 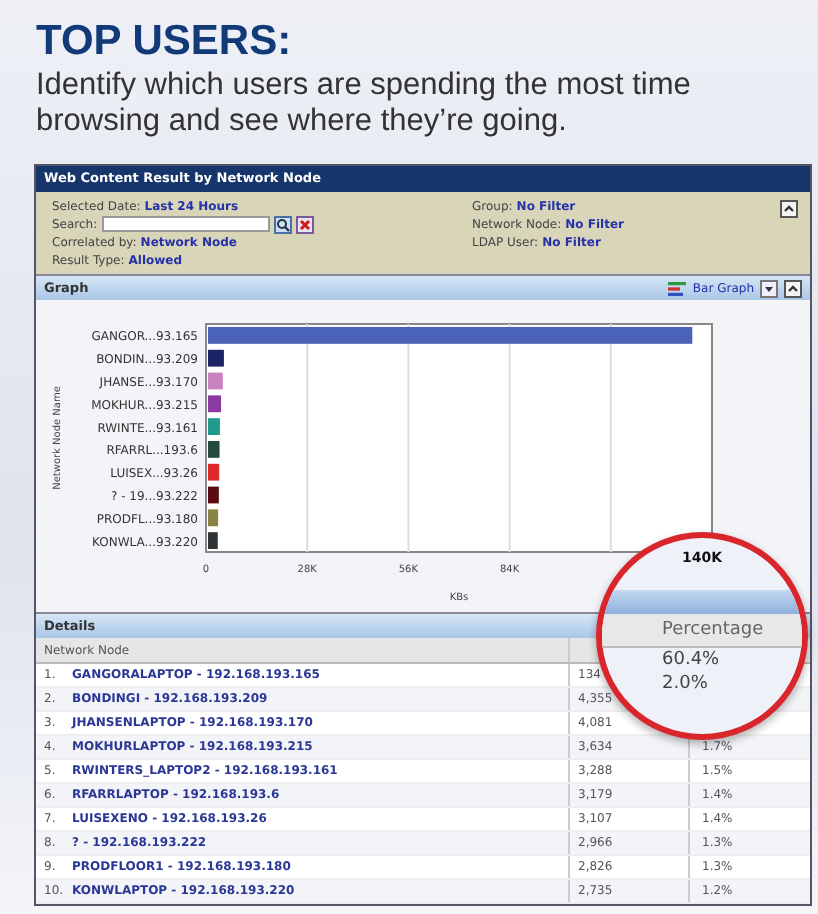 What do you see at coordinates (677, 288) in the screenshot?
I see `bar-chart-icon` at bounding box center [677, 288].